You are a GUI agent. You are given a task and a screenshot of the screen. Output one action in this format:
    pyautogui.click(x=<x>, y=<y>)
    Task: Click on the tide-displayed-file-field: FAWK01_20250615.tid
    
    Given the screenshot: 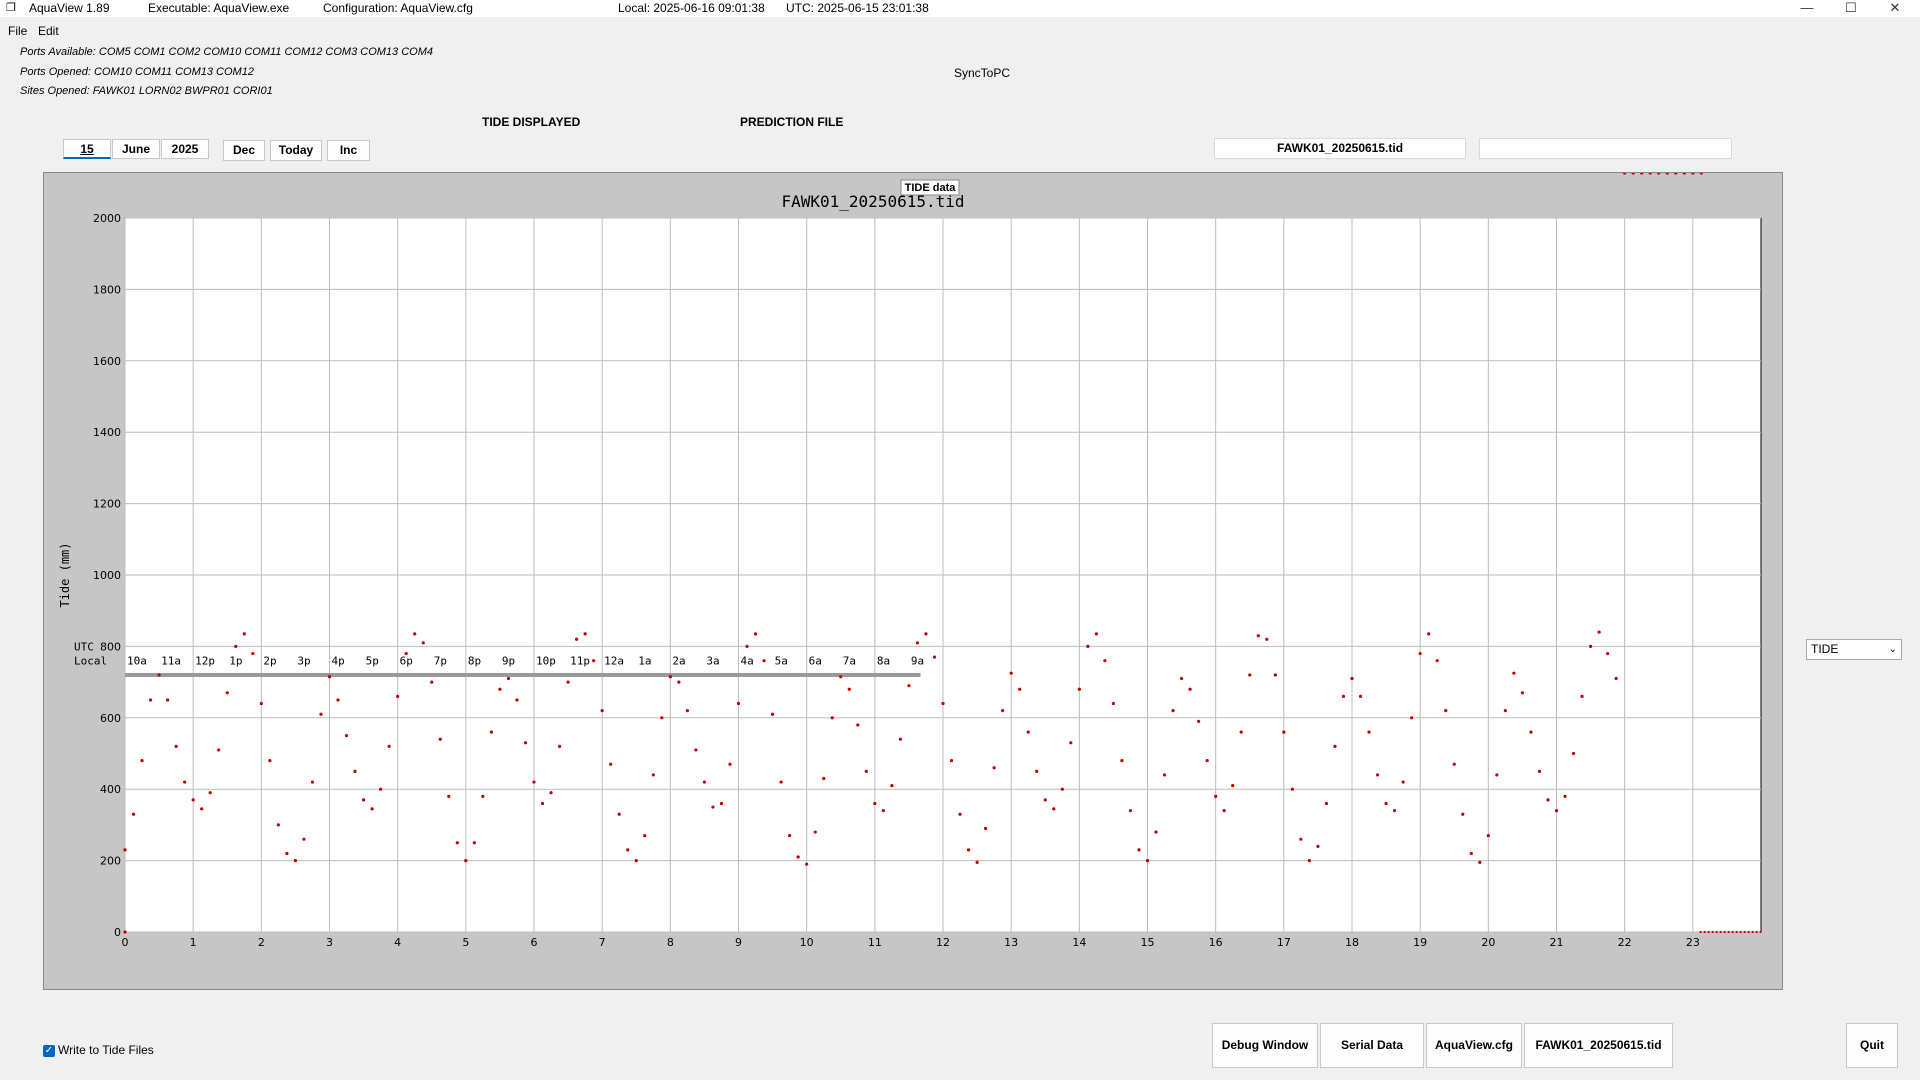 What is the action you would take?
    pyautogui.click(x=1340, y=148)
    